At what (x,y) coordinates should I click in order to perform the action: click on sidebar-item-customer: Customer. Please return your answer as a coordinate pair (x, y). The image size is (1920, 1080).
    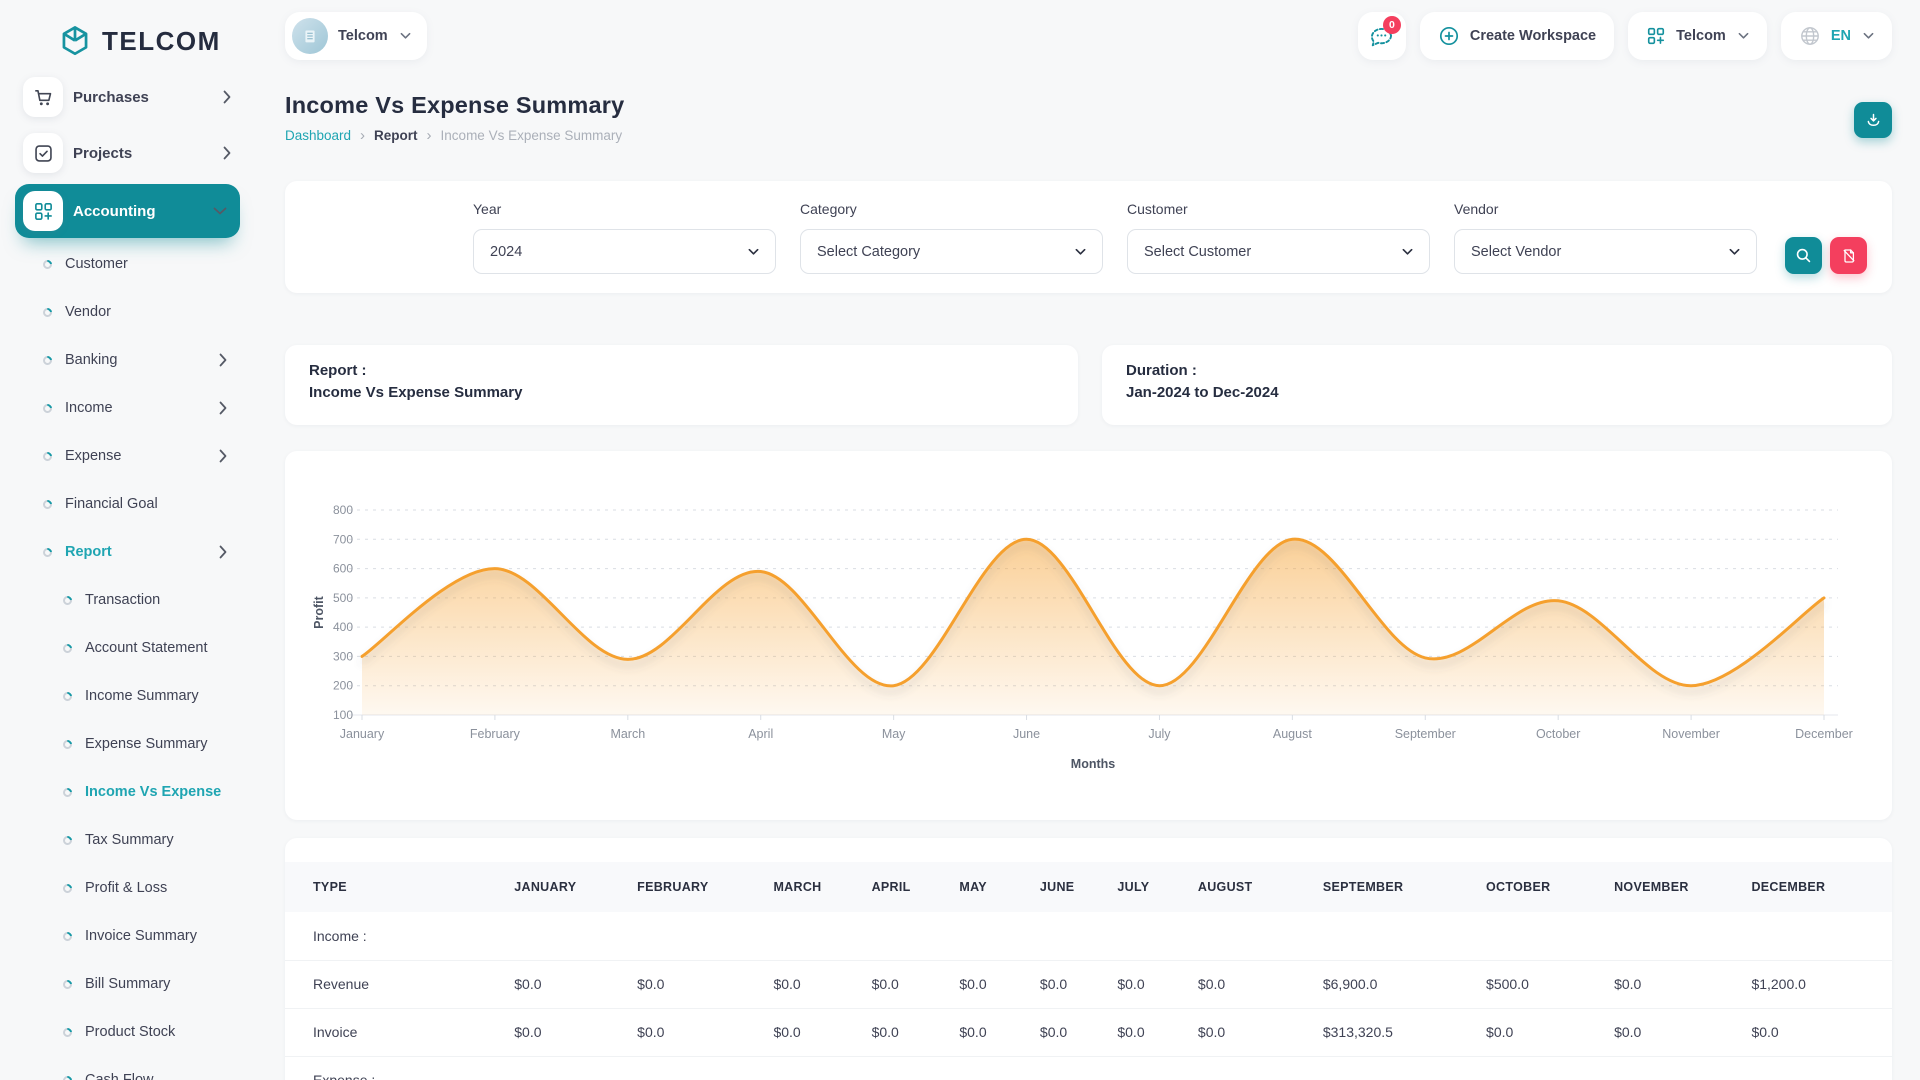
    Looking at the image, I should click on (127, 264).